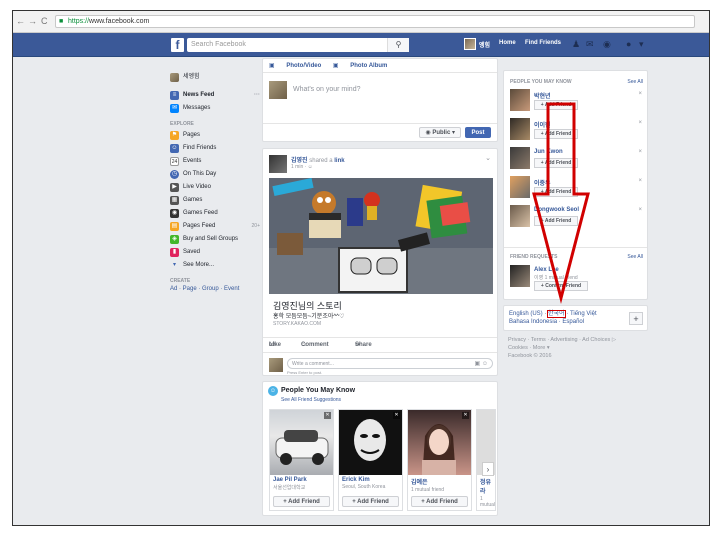 The height and width of the screenshot is (537, 720). Describe the element at coordinates (32, 21) in the screenshot. I see `forward-icon: →` at that location.